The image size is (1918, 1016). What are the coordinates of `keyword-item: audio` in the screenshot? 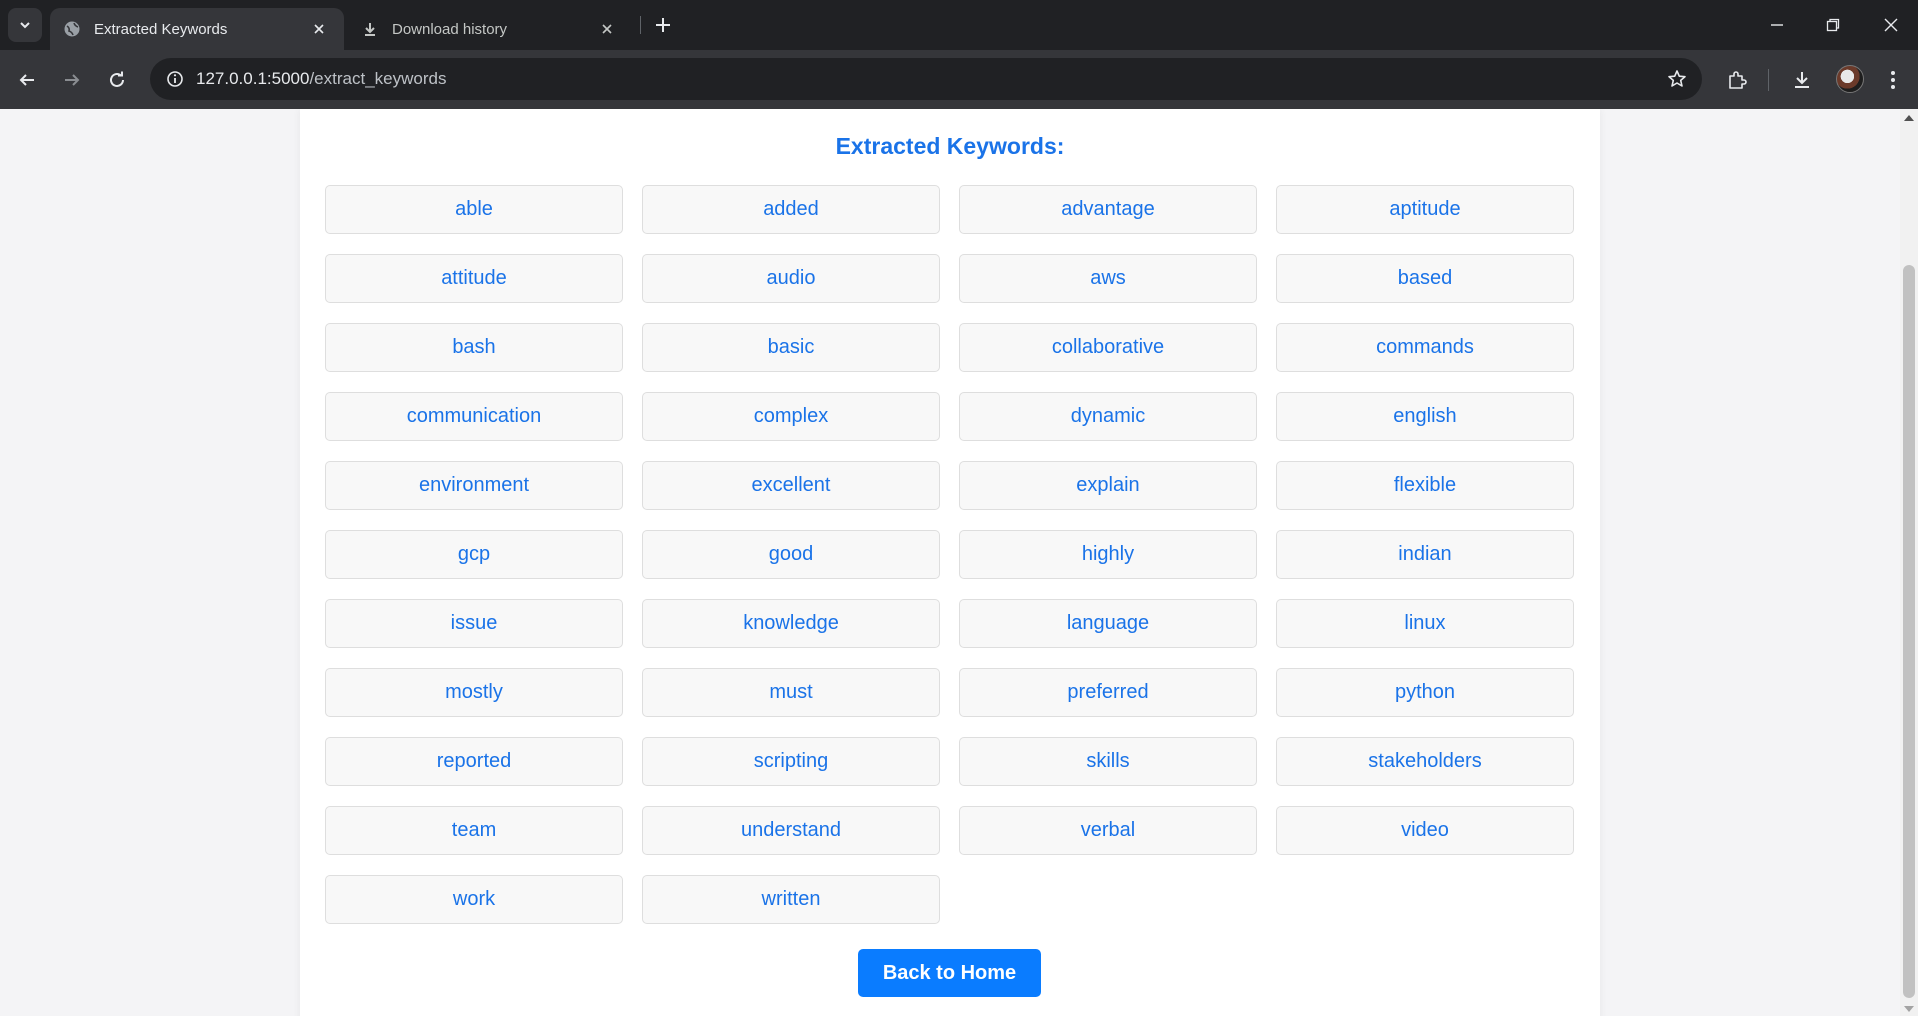 It's located at (791, 278).